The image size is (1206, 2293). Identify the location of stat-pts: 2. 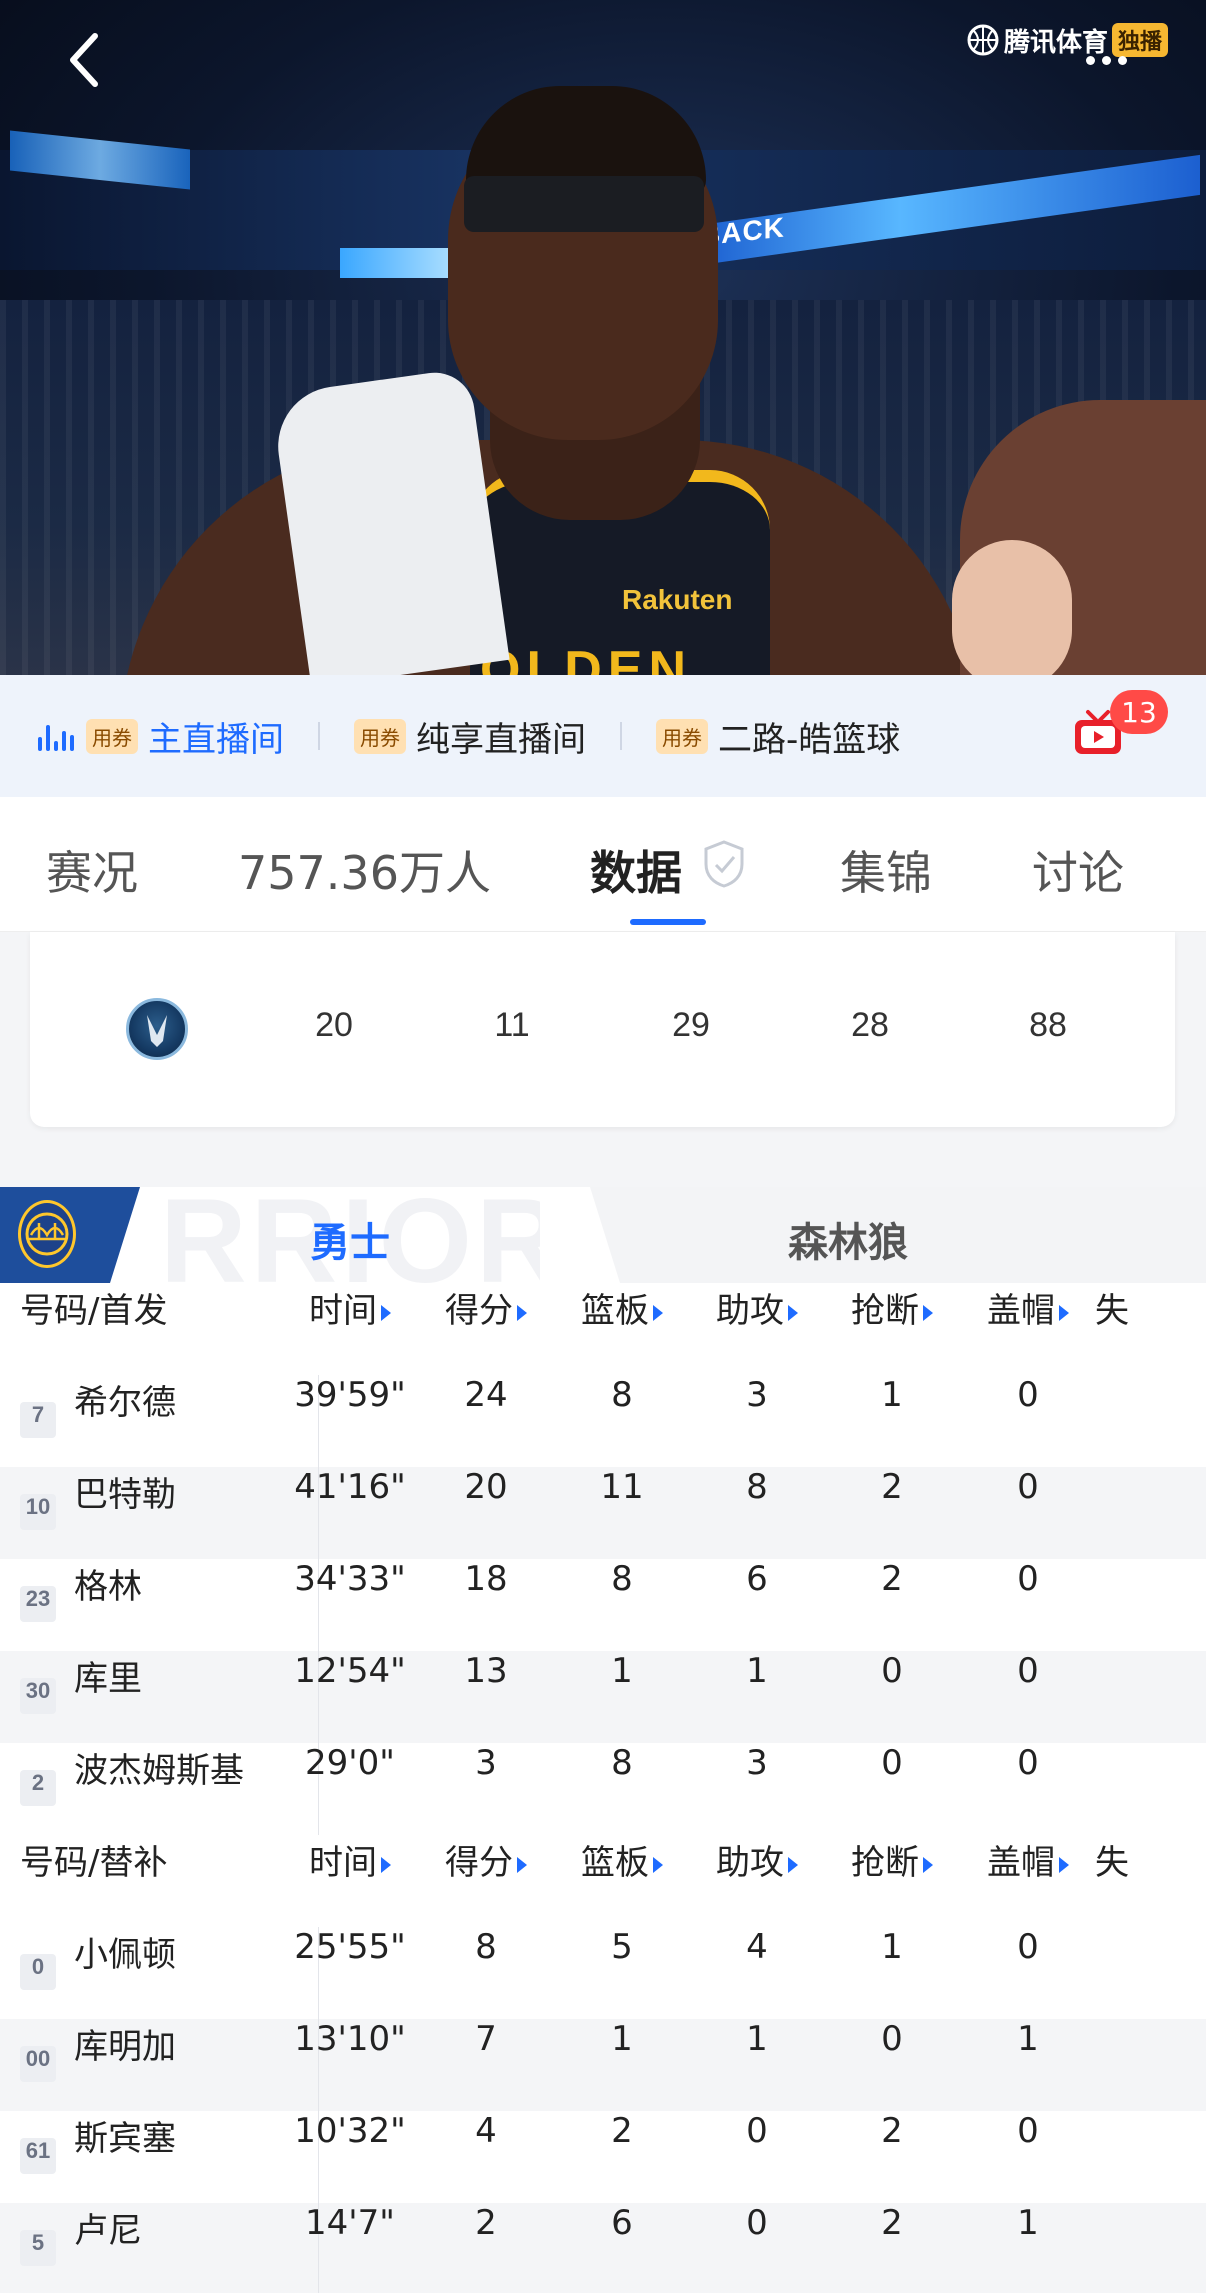
(486, 2223).